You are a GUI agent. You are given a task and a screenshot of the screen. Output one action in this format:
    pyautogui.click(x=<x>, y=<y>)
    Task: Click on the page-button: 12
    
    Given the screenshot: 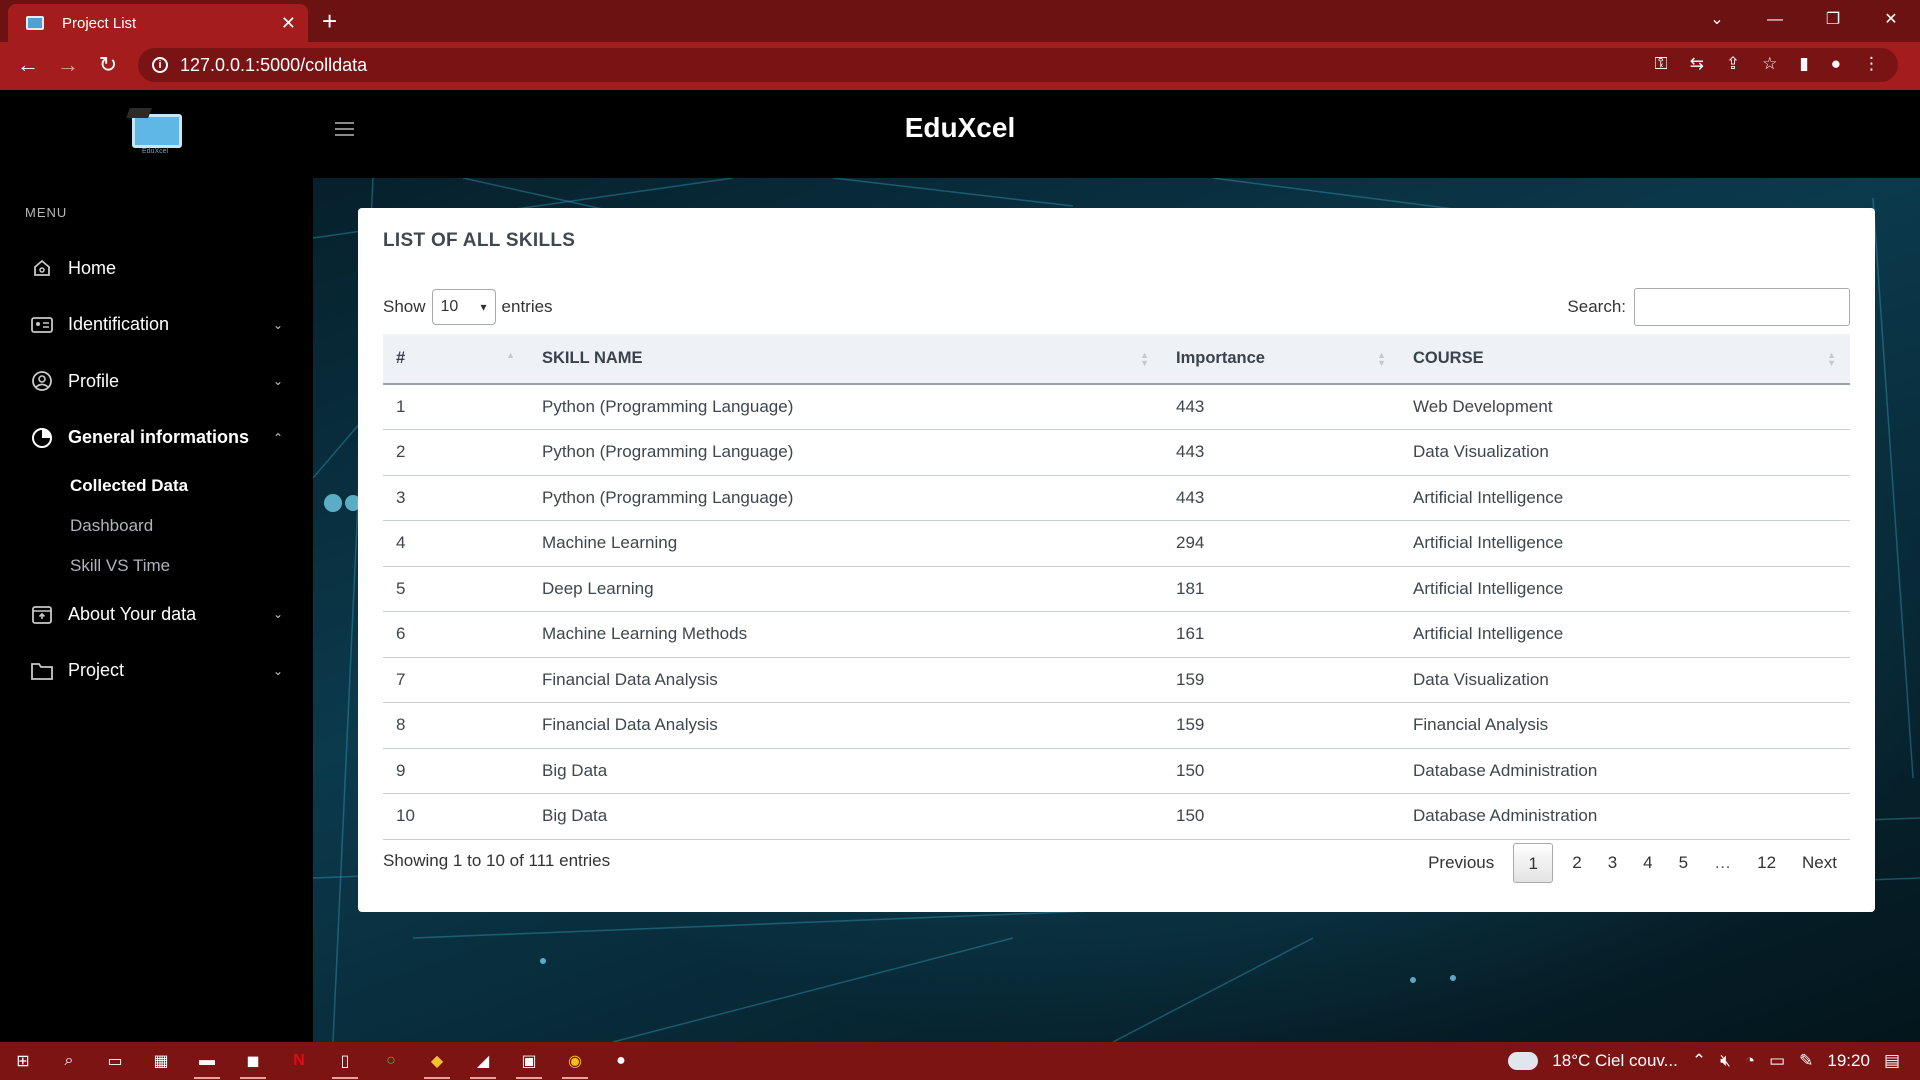 What is the action you would take?
    pyautogui.click(x=1766, y=863)
    